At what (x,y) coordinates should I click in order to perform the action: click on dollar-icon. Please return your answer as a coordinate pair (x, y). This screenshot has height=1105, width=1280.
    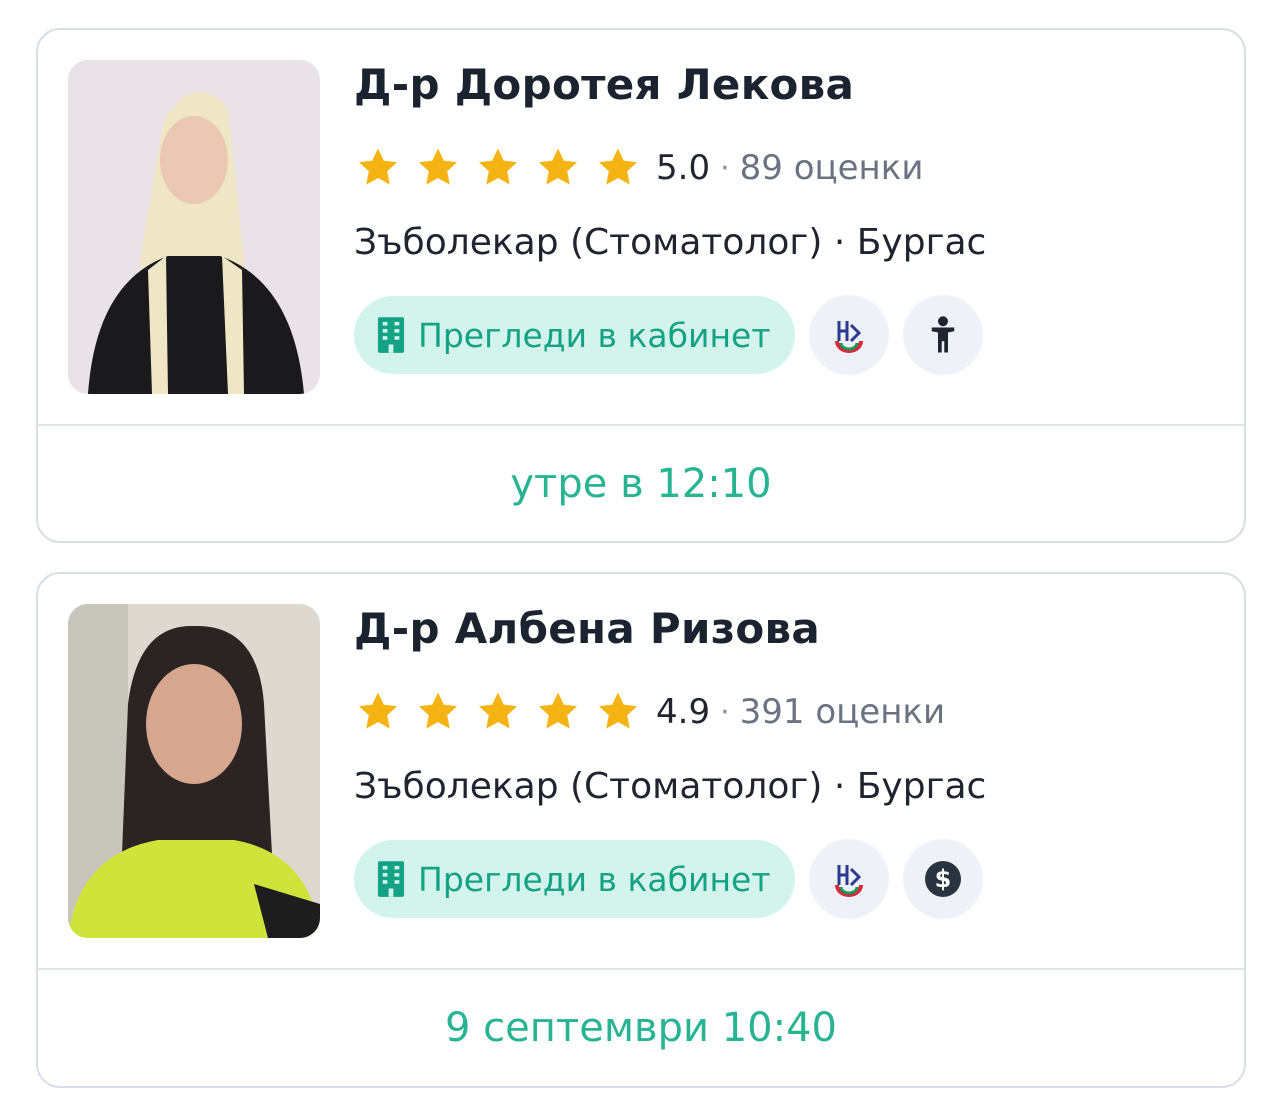
    Looking at the image, I should click on (943, 879).